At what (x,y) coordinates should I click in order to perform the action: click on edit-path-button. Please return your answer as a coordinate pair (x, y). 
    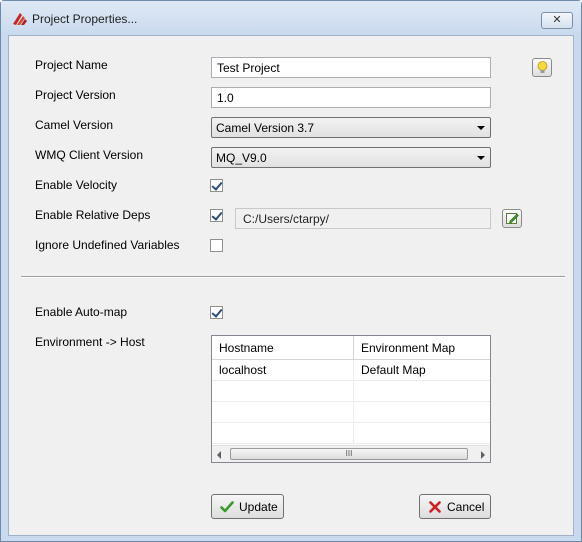
    Looking at the image, I should click on (512, 218).